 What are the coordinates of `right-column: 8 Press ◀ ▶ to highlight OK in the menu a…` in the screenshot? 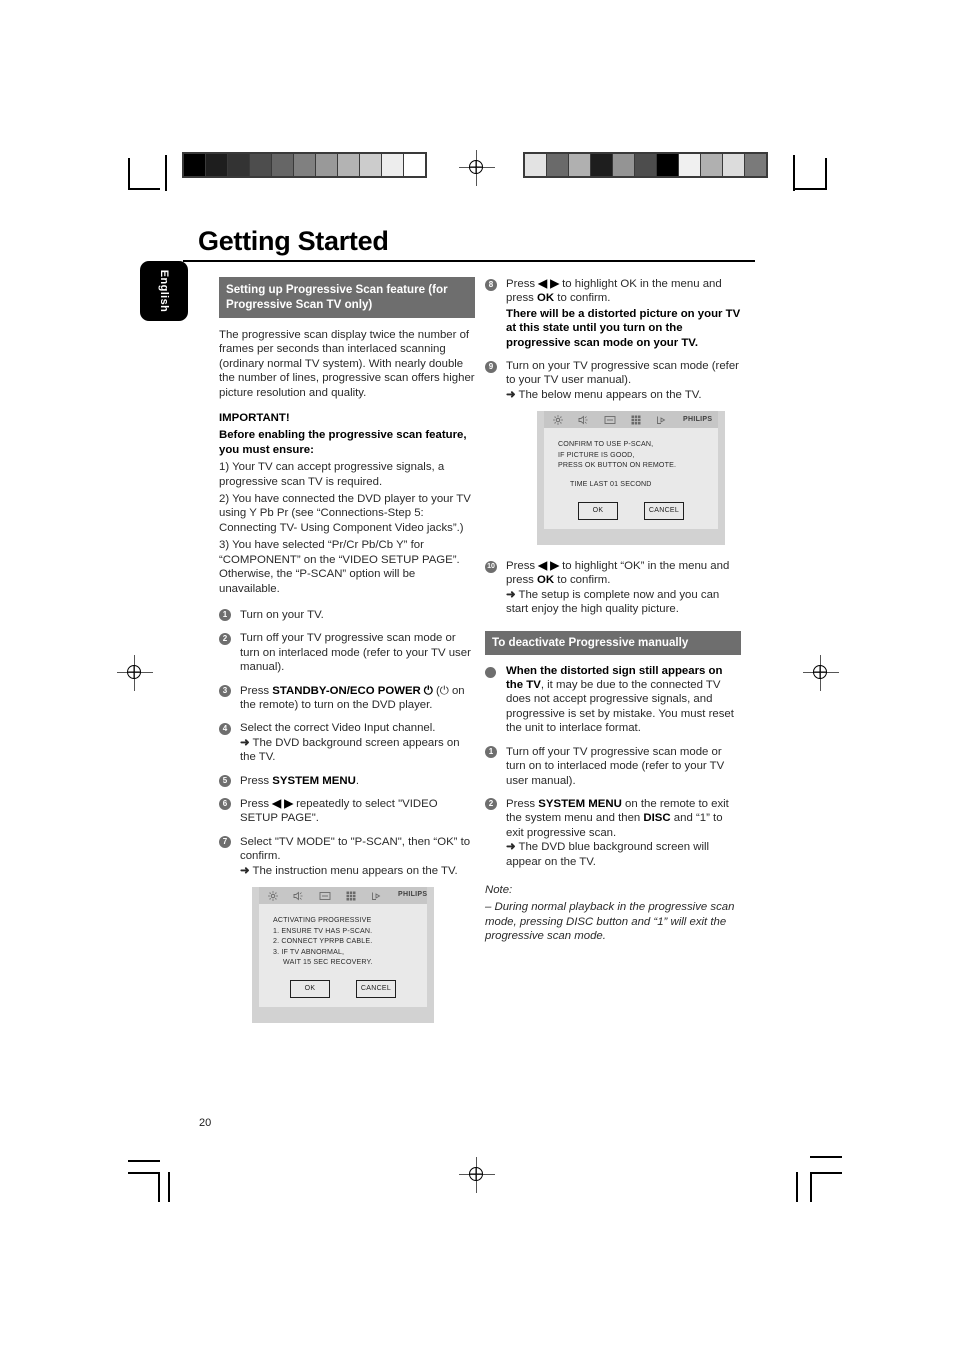 It's located at (613, 612).